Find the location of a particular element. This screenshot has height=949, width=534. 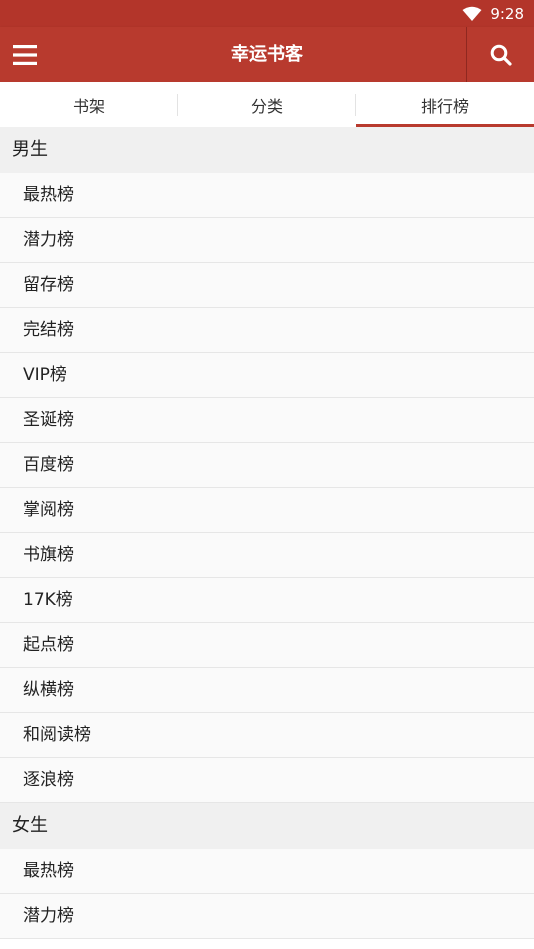

list-item: 留存榜 is located at coordinates (267, 285).